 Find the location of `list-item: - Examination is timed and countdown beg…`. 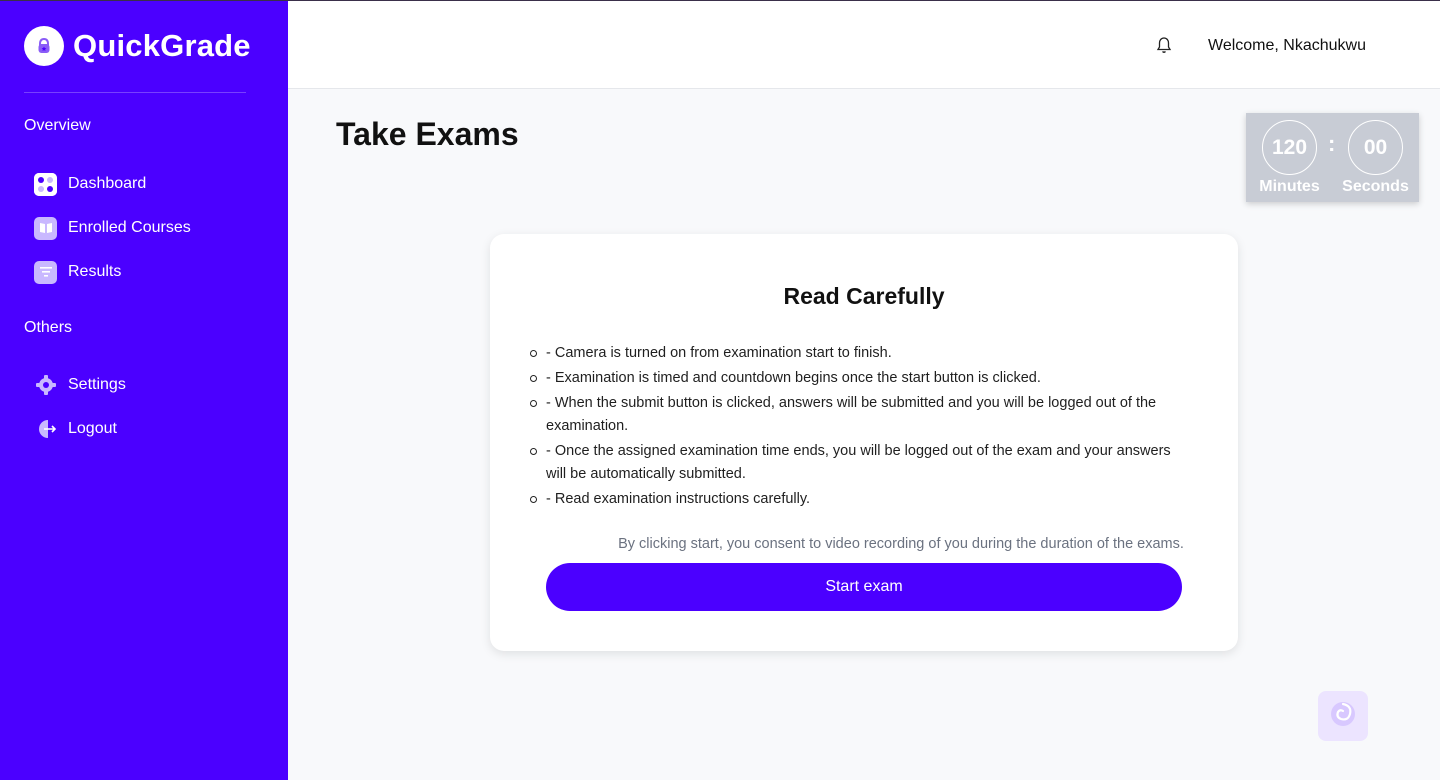

list-item: - Examination is timed and countdown beg… is located at coordinates (858, 378).